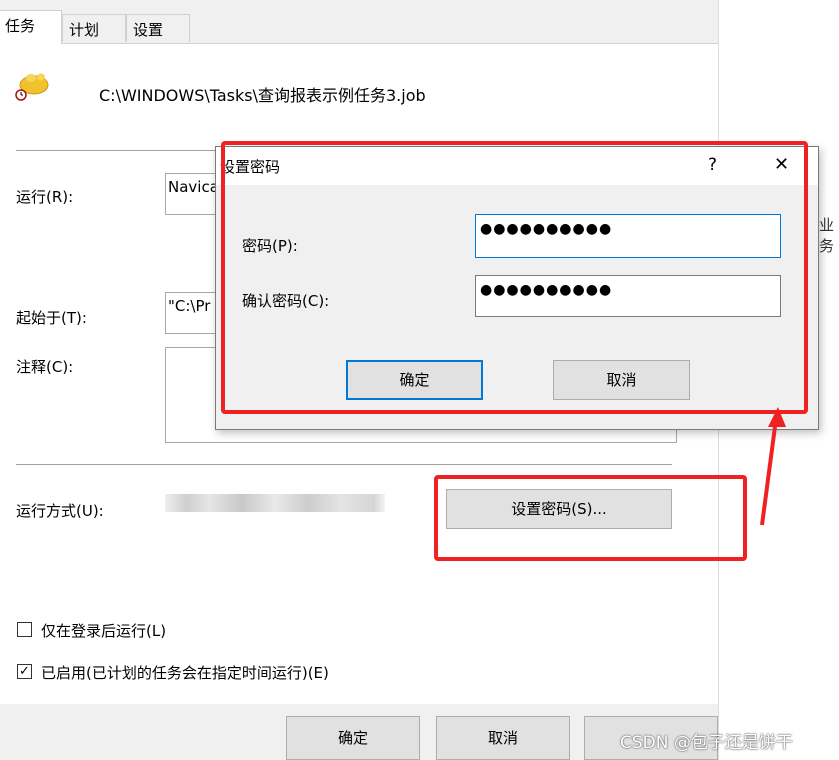 The height and width of the screenshot is (760, 839). What do you see at coordinates (189, 306) in the screenshot?
I see `start-in-input-value: "C:\Pr` at bounding box center [189, 306].